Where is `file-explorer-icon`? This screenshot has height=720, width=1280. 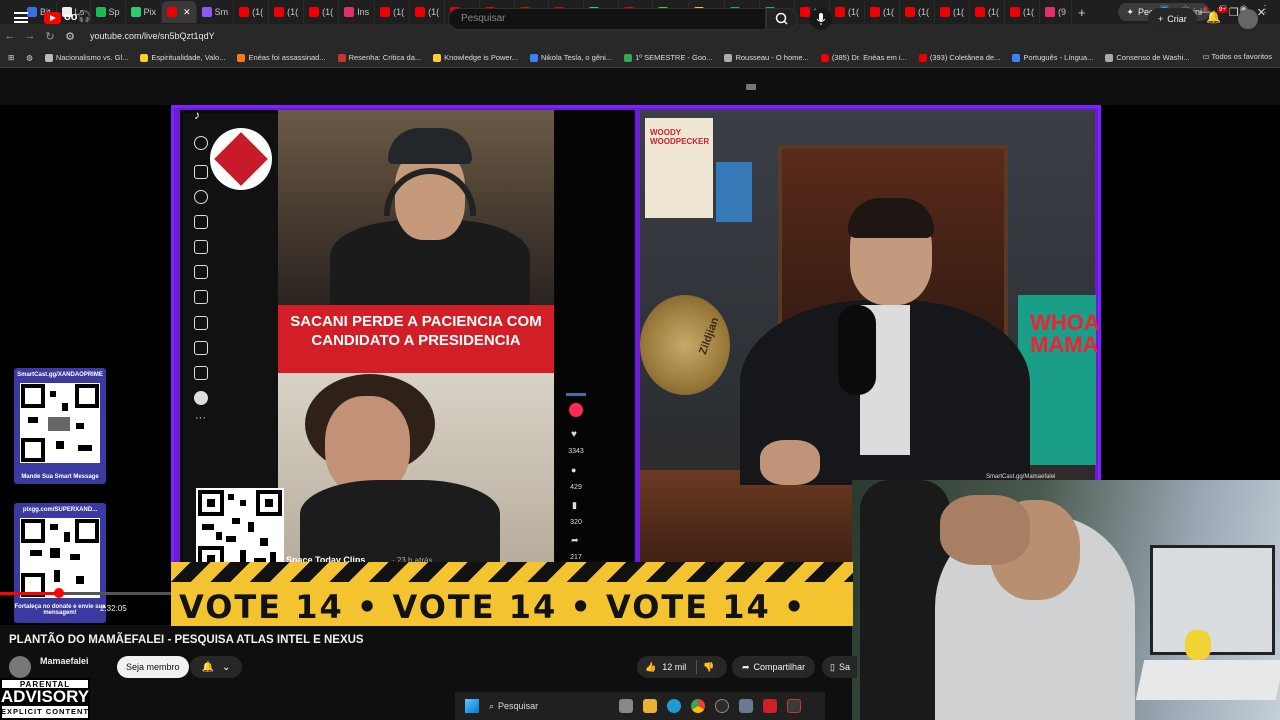
file-explorer-icon is located at coordinates (650, 706).